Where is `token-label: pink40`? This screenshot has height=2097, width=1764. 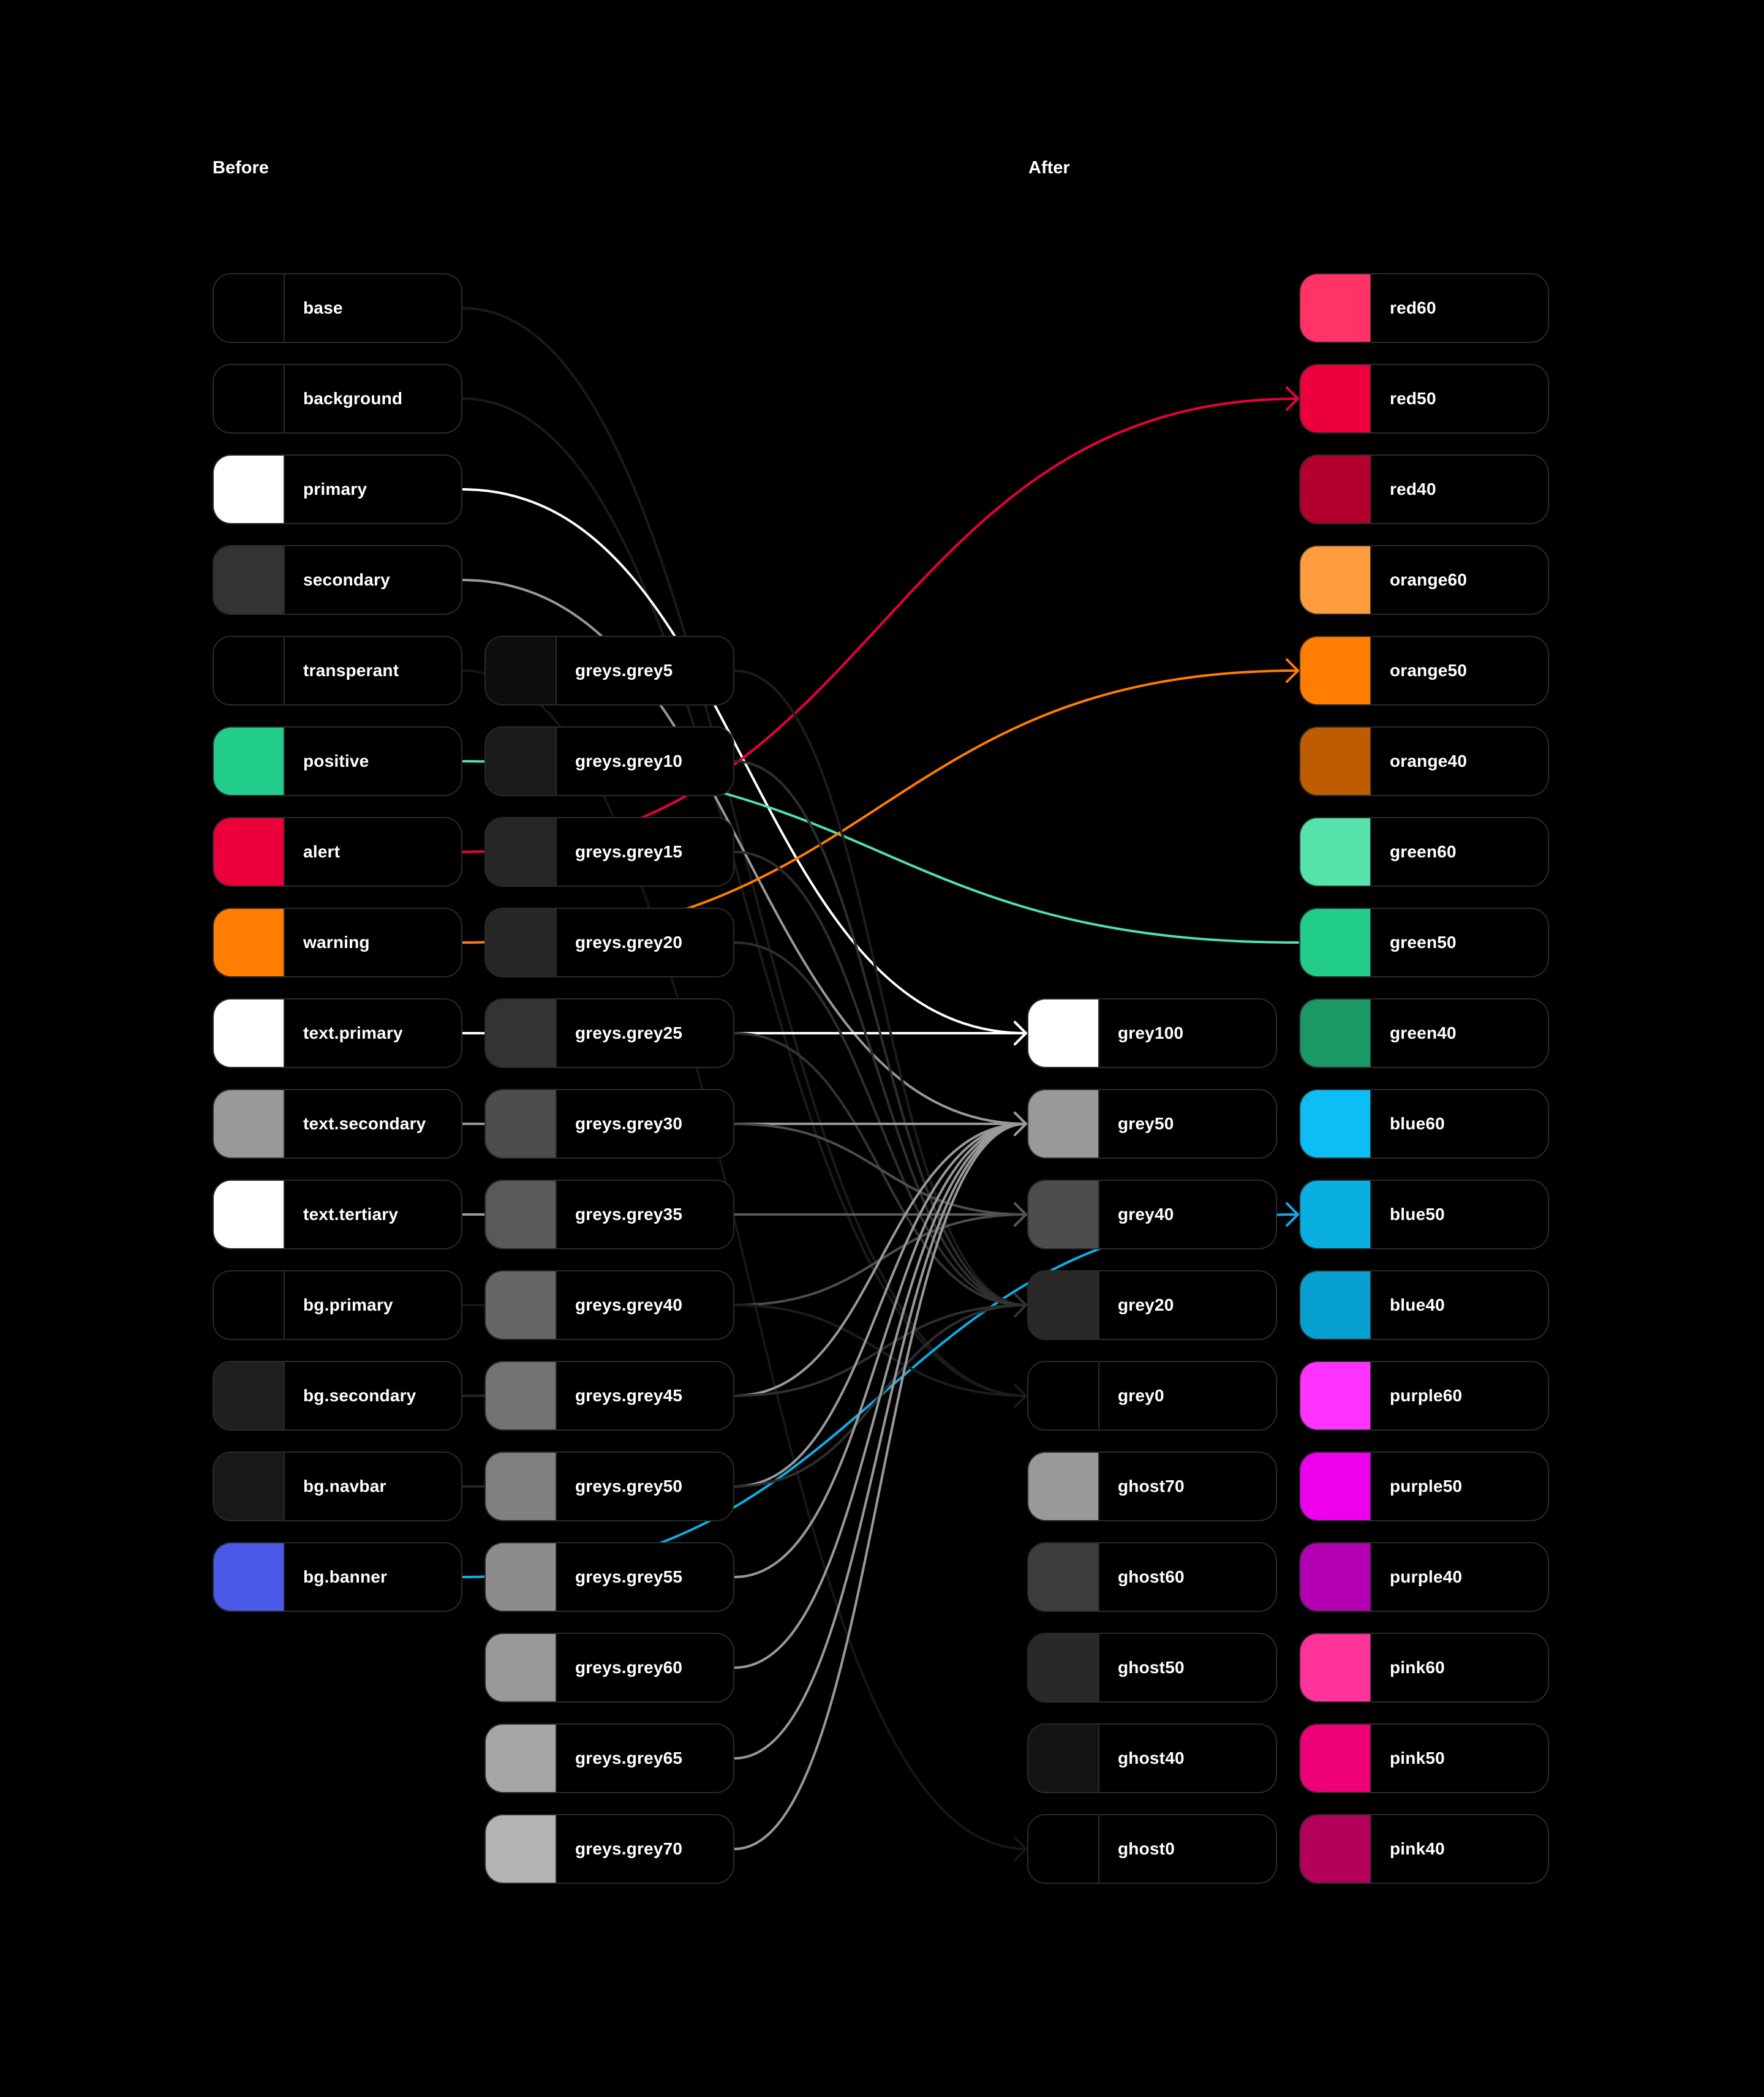
token-label: pink40 is located at coordinates (1417, 1849).